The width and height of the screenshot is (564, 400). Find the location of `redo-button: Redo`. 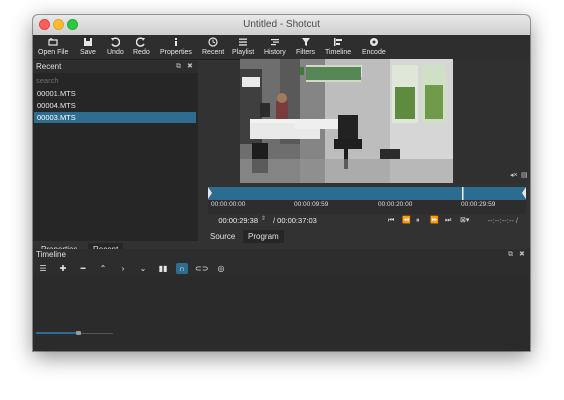

redo-button: Redo is located at coordinates (141, 46).